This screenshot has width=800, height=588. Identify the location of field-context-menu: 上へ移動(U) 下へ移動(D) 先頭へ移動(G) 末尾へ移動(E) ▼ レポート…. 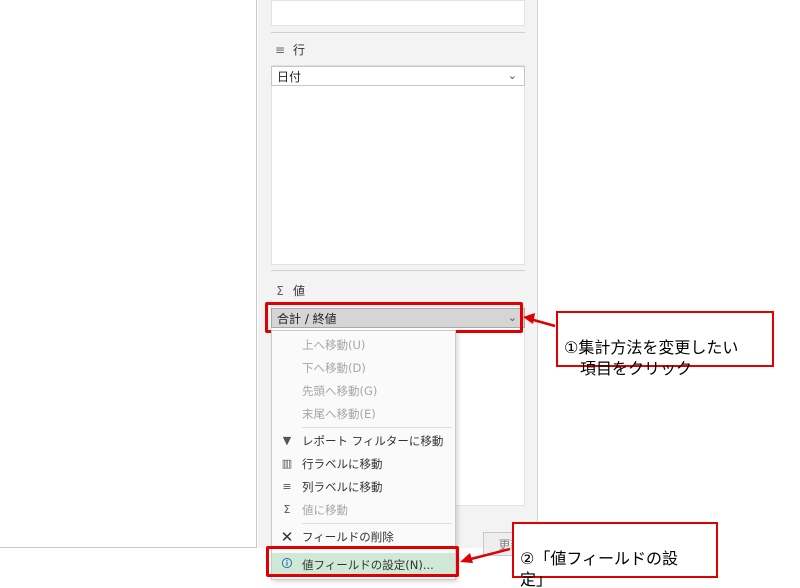
(363, 455).